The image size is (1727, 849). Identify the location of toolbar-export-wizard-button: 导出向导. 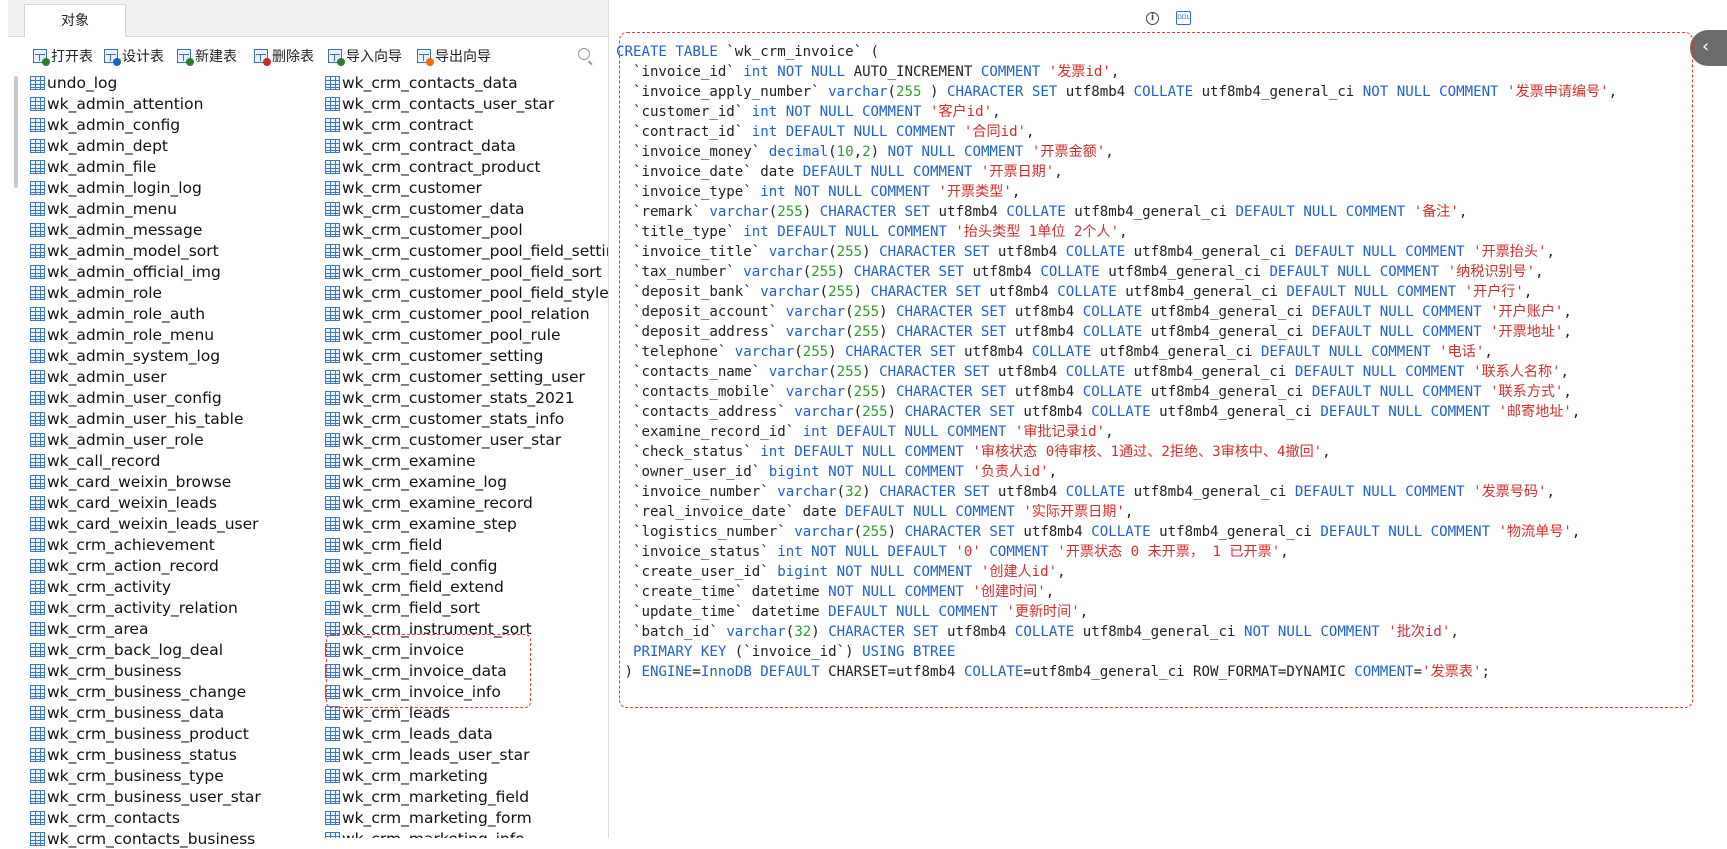
(454, 56).